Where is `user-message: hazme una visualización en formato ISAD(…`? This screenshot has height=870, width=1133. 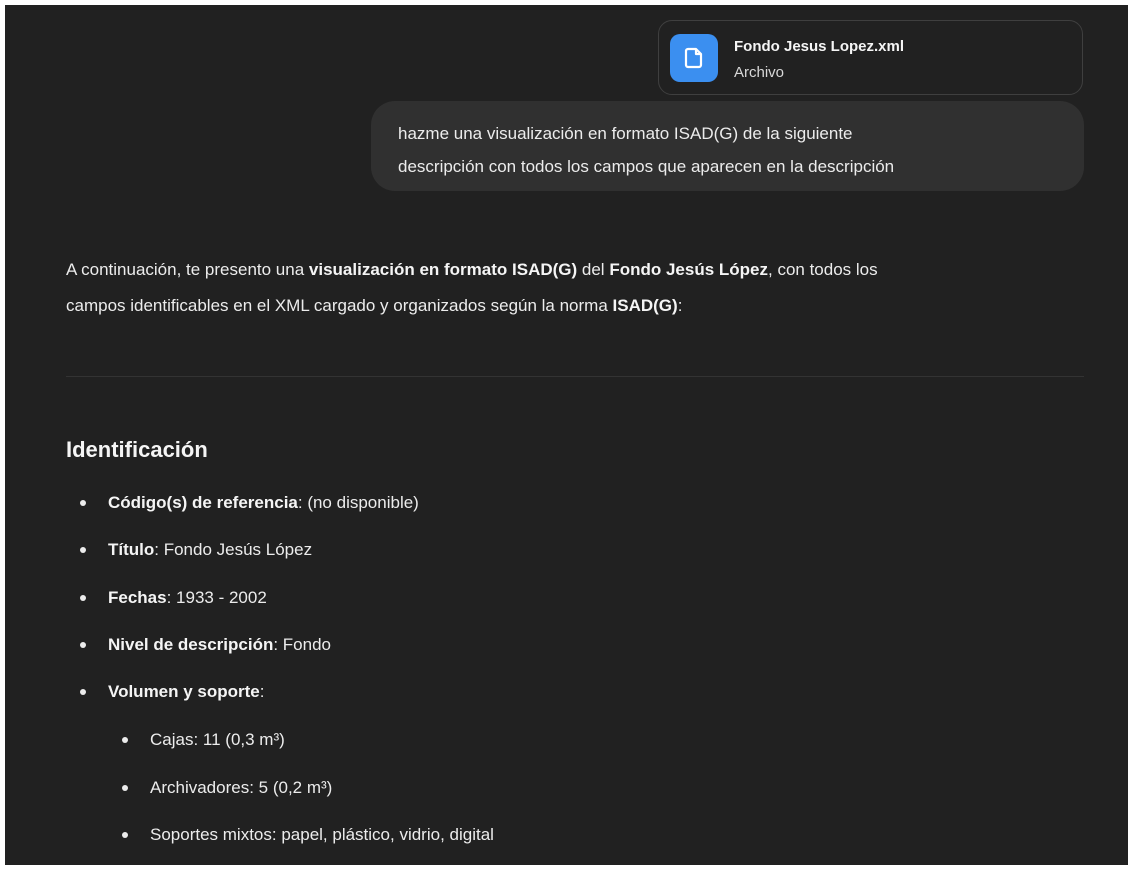 user-message: hazme una visualización en formato ISAD(… is located at coordinates (727, 146).